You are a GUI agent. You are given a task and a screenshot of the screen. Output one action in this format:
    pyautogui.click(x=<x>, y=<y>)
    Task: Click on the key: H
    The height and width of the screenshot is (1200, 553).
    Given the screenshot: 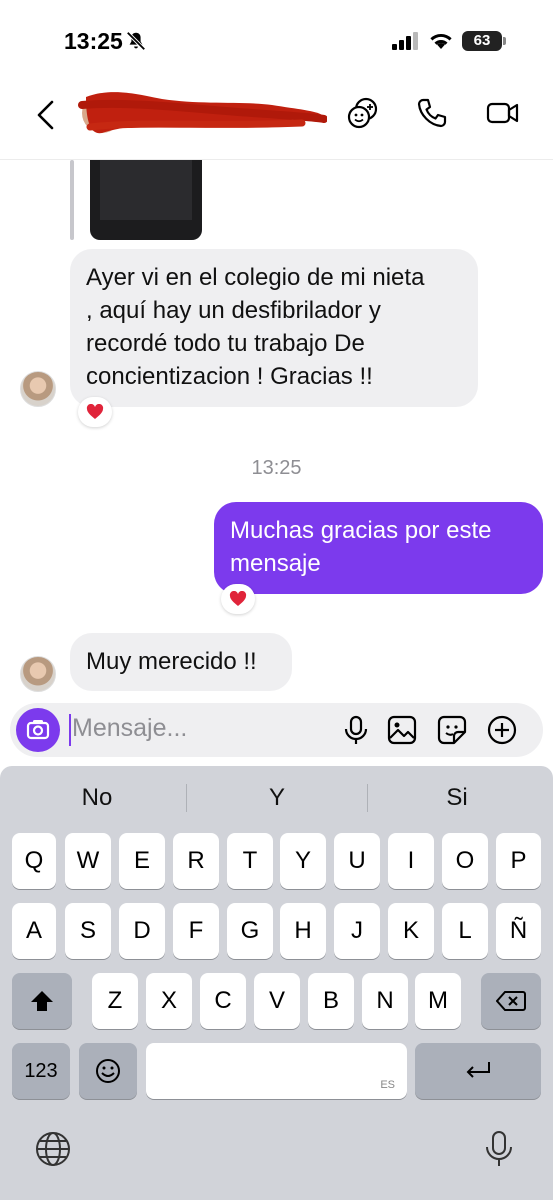 What is the action you would take?
    pyautogui.click(x=303, y=931)
    